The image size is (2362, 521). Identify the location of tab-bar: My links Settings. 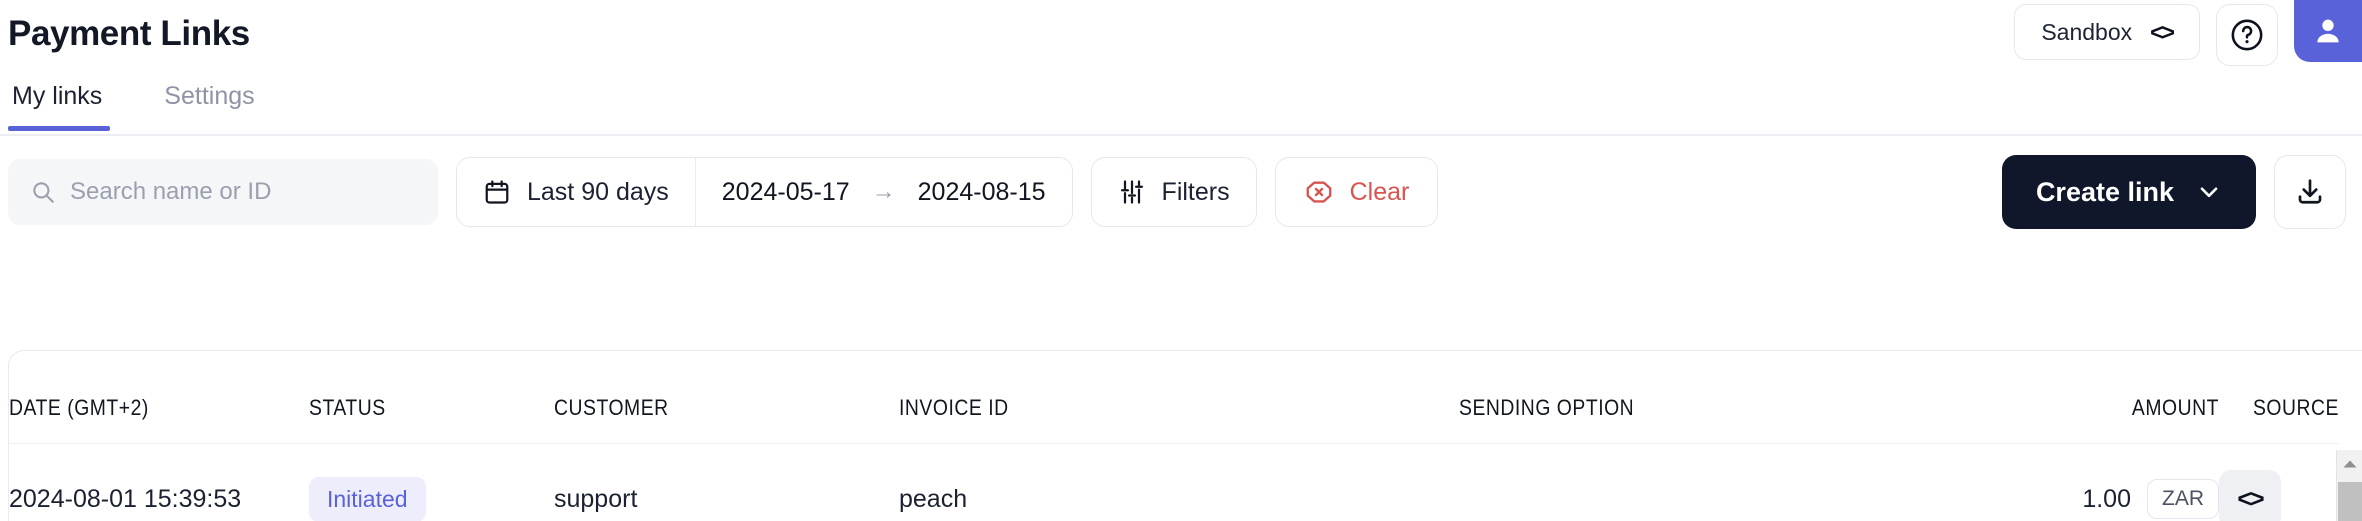
(1181, 107).